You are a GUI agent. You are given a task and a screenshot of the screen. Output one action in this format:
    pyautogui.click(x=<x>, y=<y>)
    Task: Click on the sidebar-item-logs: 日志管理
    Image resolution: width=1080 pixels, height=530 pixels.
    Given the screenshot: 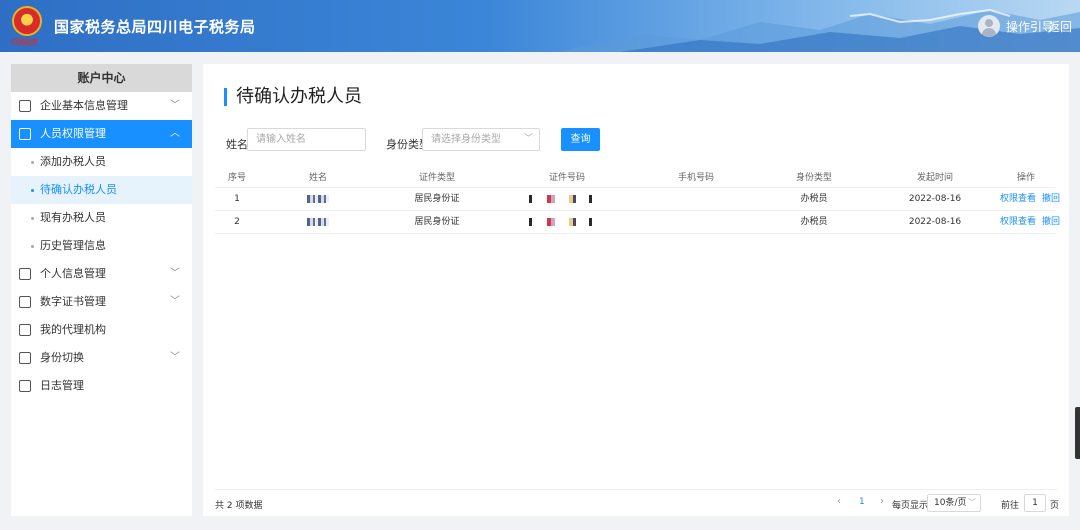 What is the action you would take?
    pyautogui.click(x=101, y=386)
    